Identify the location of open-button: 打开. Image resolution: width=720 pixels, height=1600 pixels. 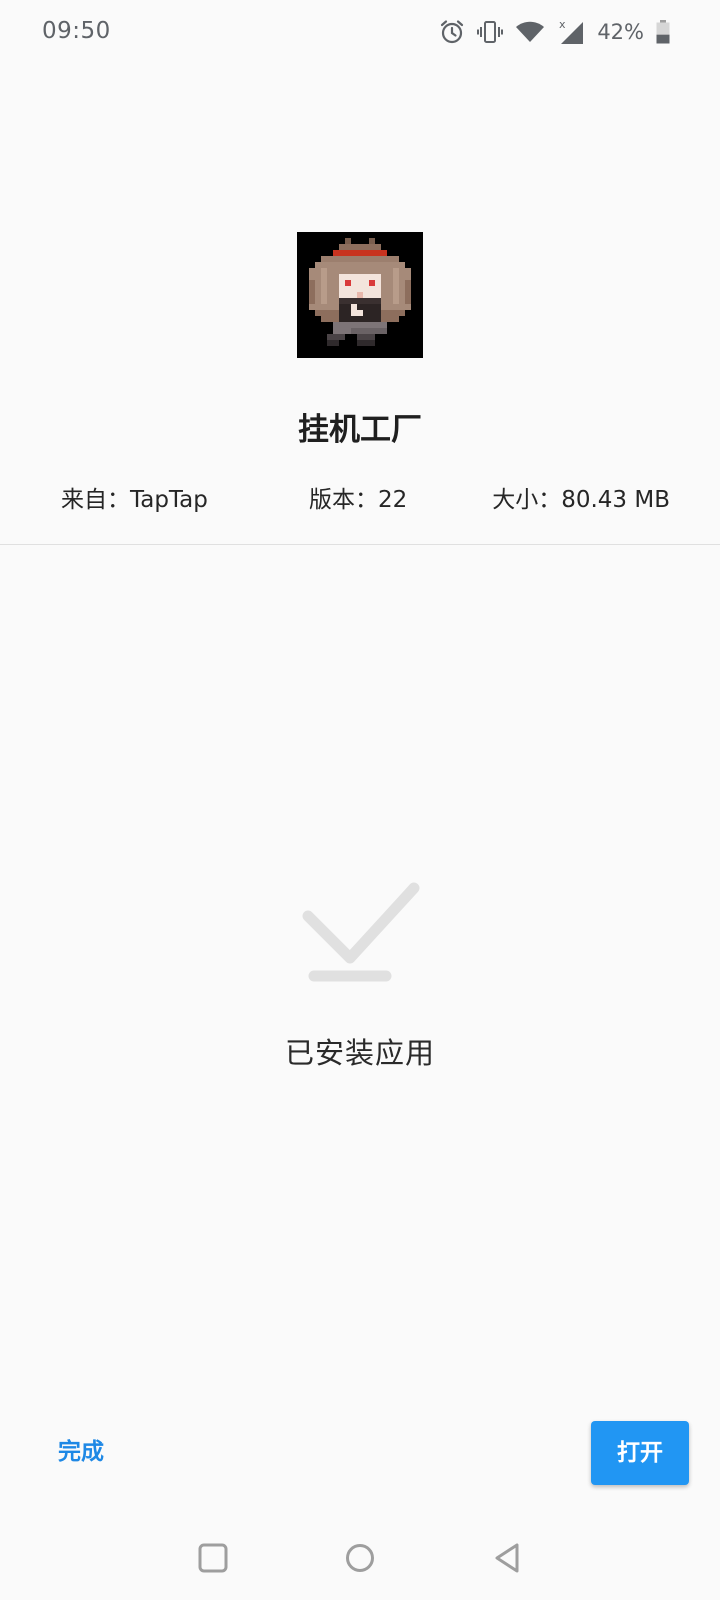
(640, 1453).